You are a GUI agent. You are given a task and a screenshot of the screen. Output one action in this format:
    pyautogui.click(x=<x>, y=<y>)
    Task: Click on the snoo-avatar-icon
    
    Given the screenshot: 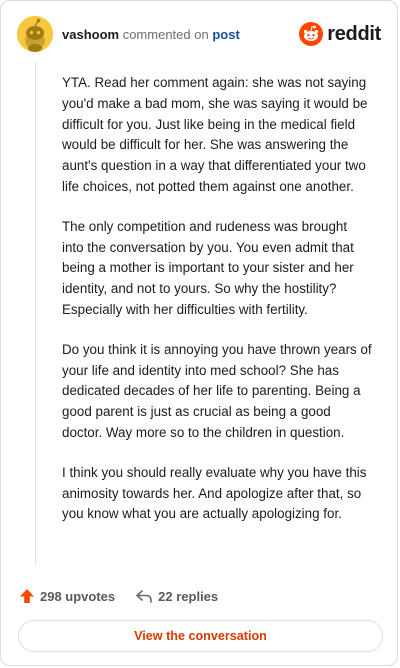 What is the action you would take?
    pyautogui.click(x=35, y=34)
    